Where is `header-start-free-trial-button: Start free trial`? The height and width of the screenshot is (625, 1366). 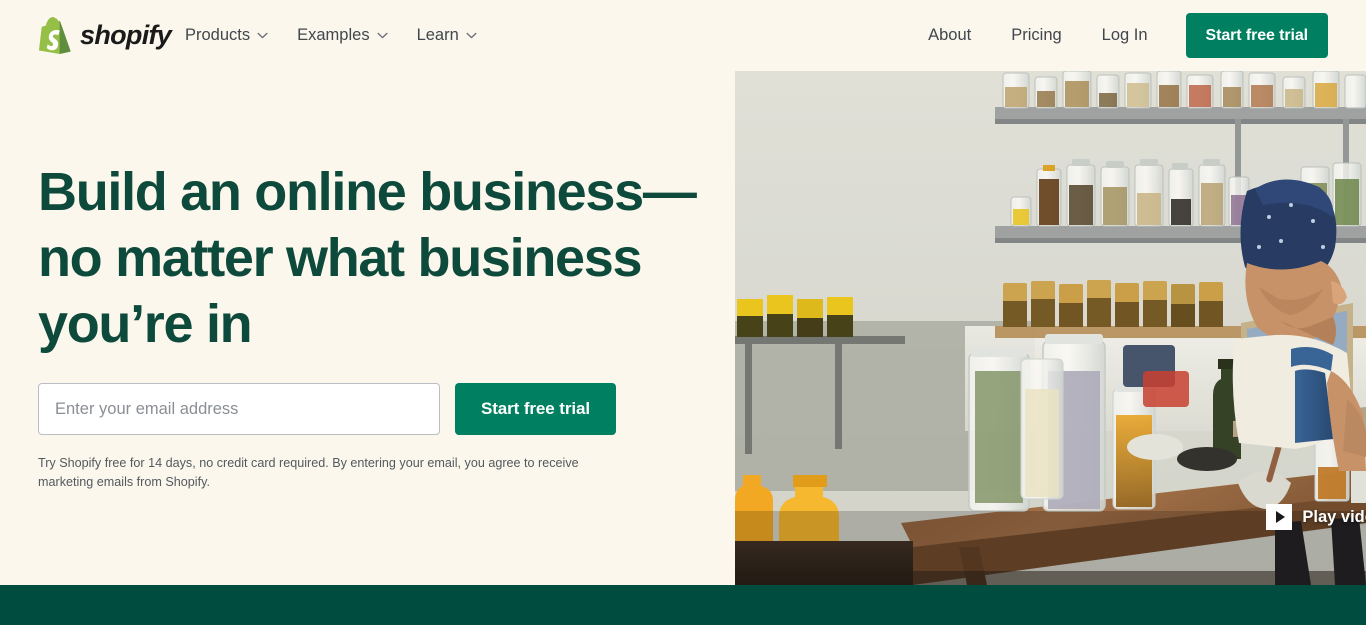 header-start-free-trial-button: Start free trial is located at coordinates (1256, 35).